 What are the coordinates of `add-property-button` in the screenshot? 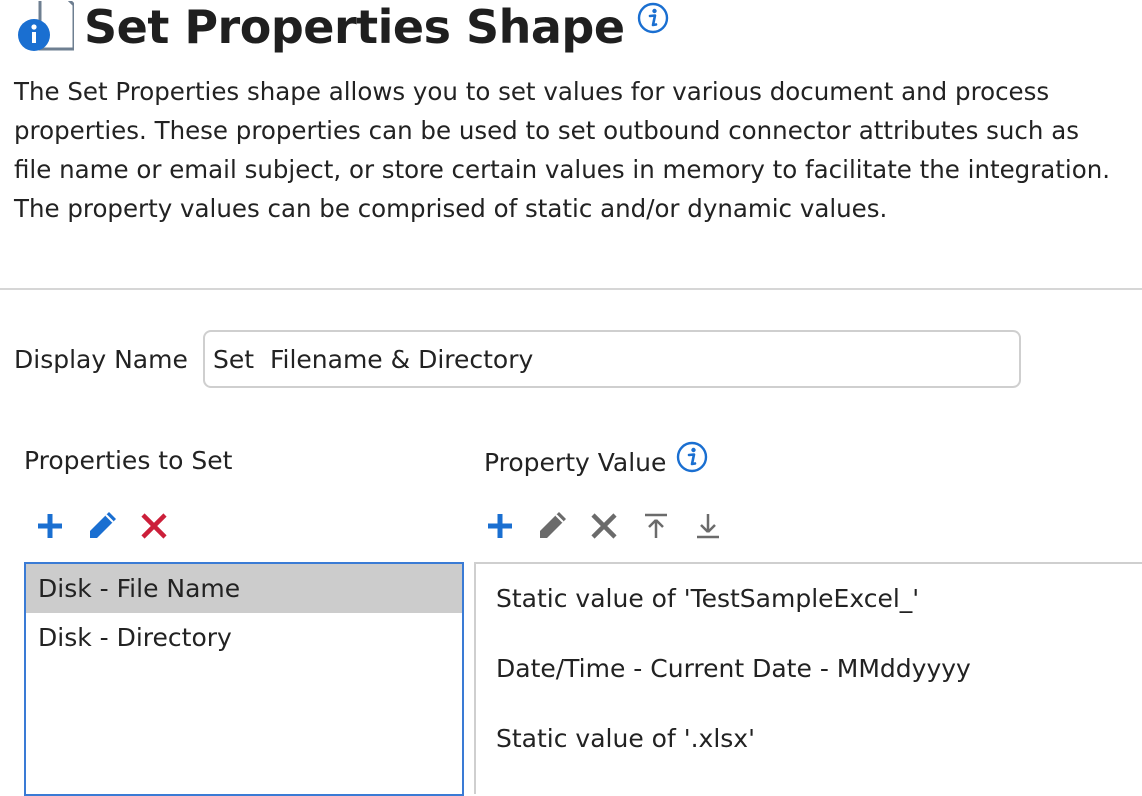 It's located at (50, 526).